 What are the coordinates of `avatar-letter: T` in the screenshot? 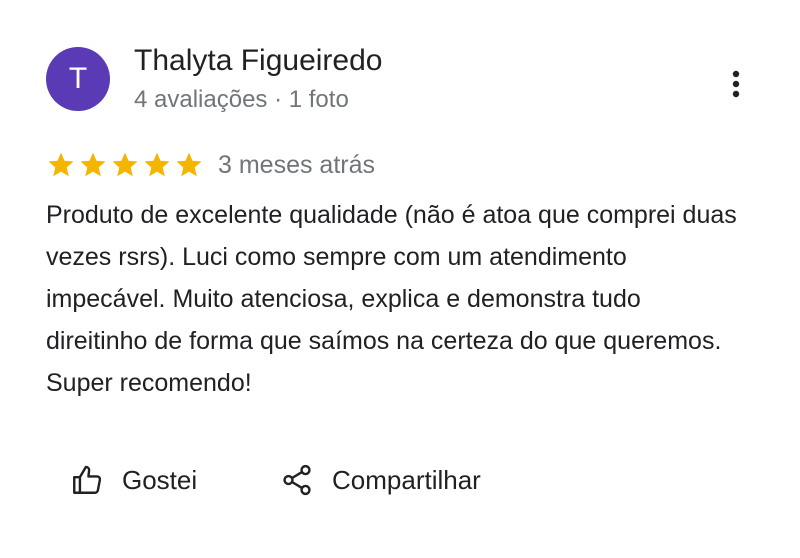 It's located at (78, 78).